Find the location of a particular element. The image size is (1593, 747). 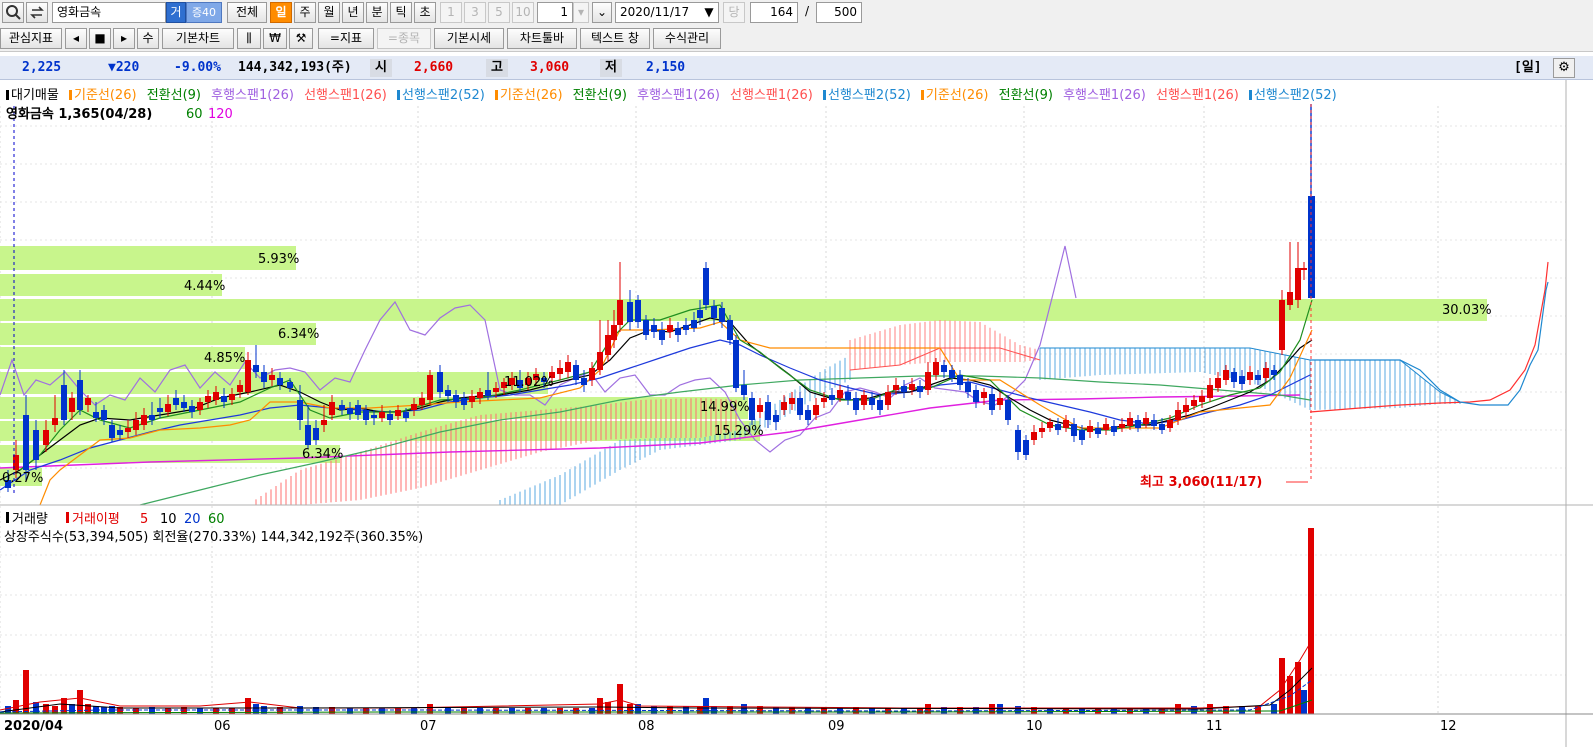

high-note: 최고 3,060(11/17) is located at coordinates (1201, 482).